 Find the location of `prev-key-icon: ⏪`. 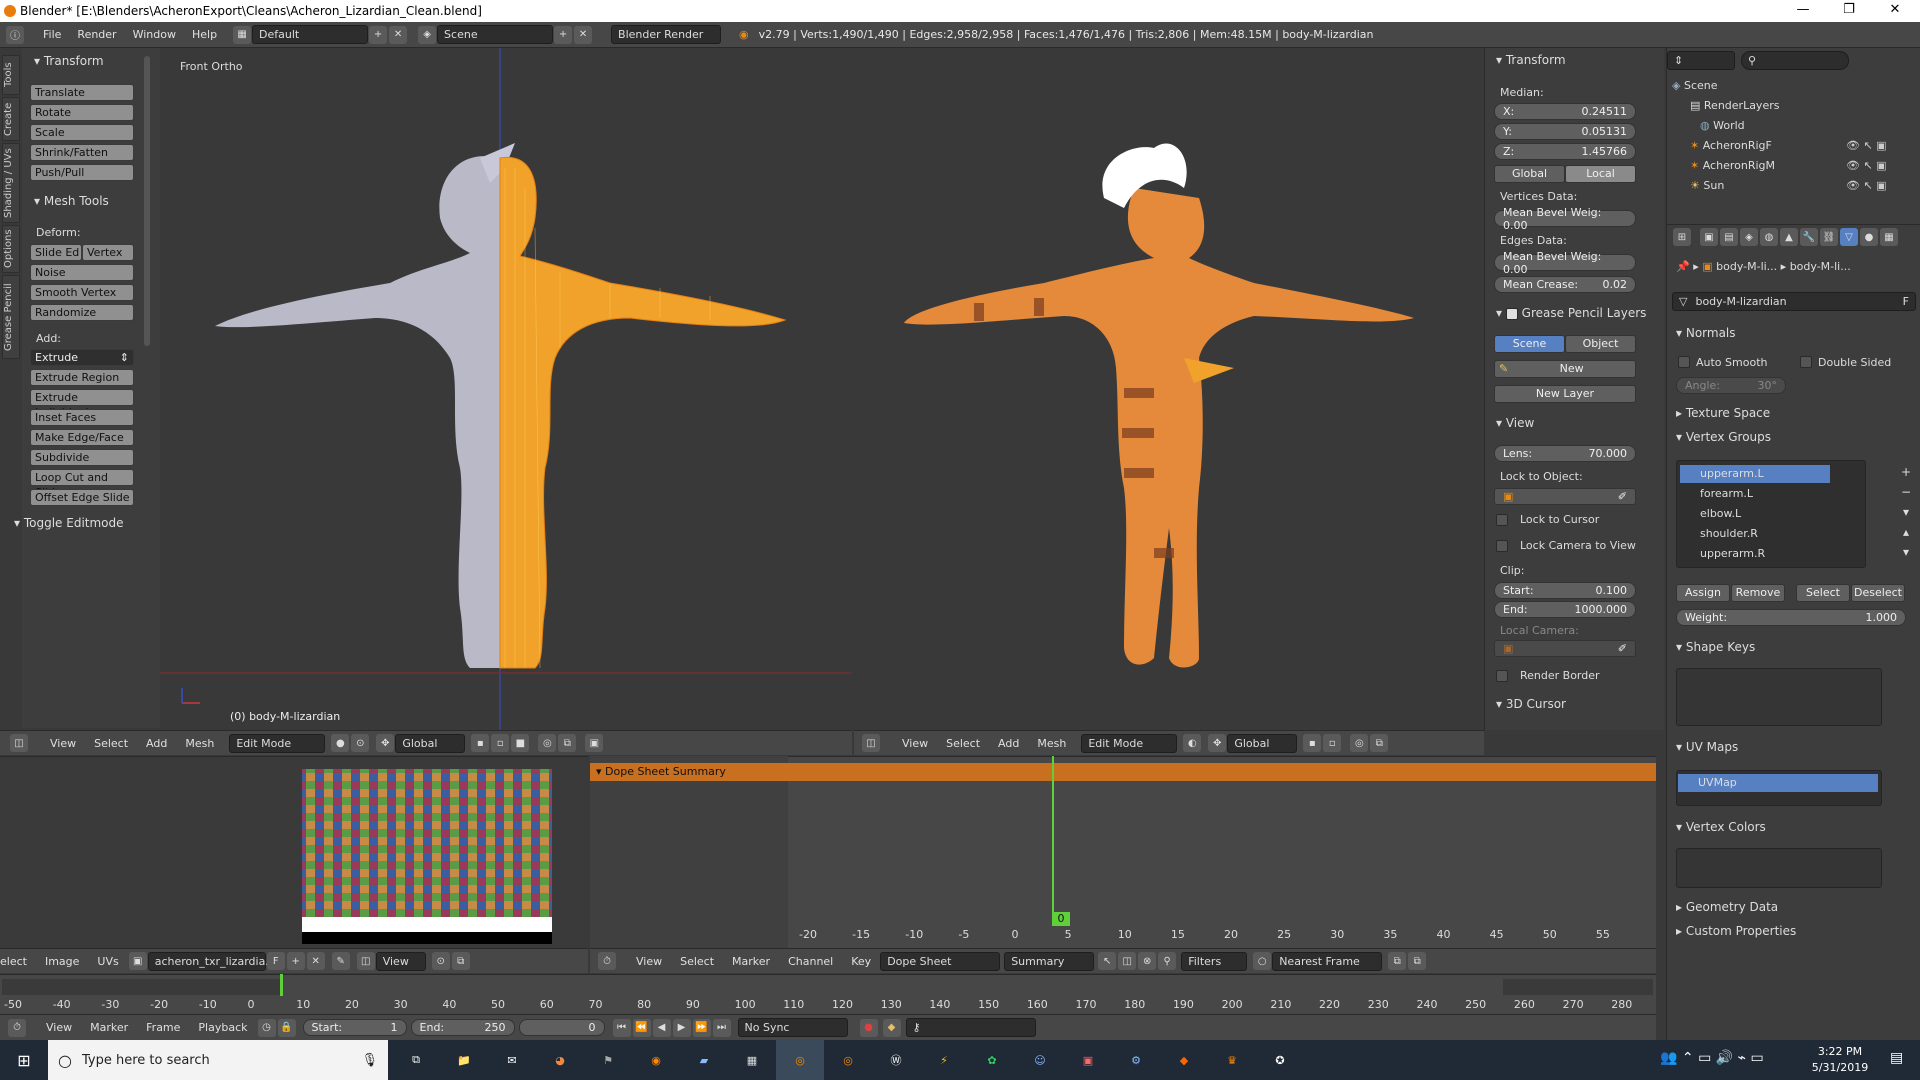

prev-key-icon: ⏪ is located at coordinates (641, 1027).